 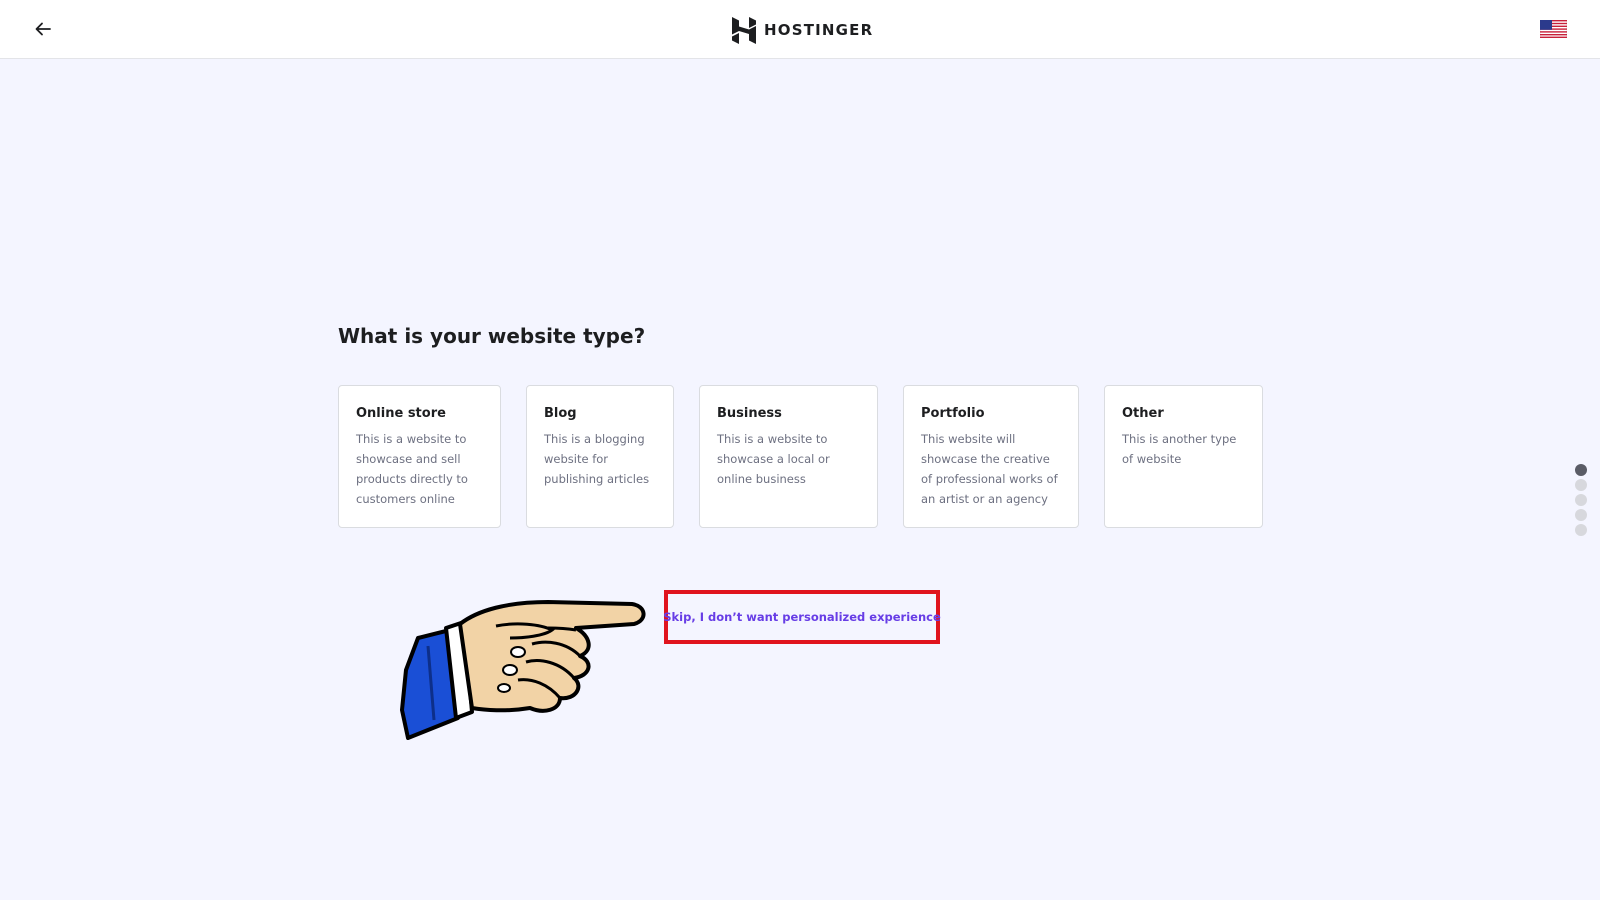 What do you see at coordinates (523, 670) in the screenshot?
I see `pointing-hand-icon` at bounding box center [523, 670].